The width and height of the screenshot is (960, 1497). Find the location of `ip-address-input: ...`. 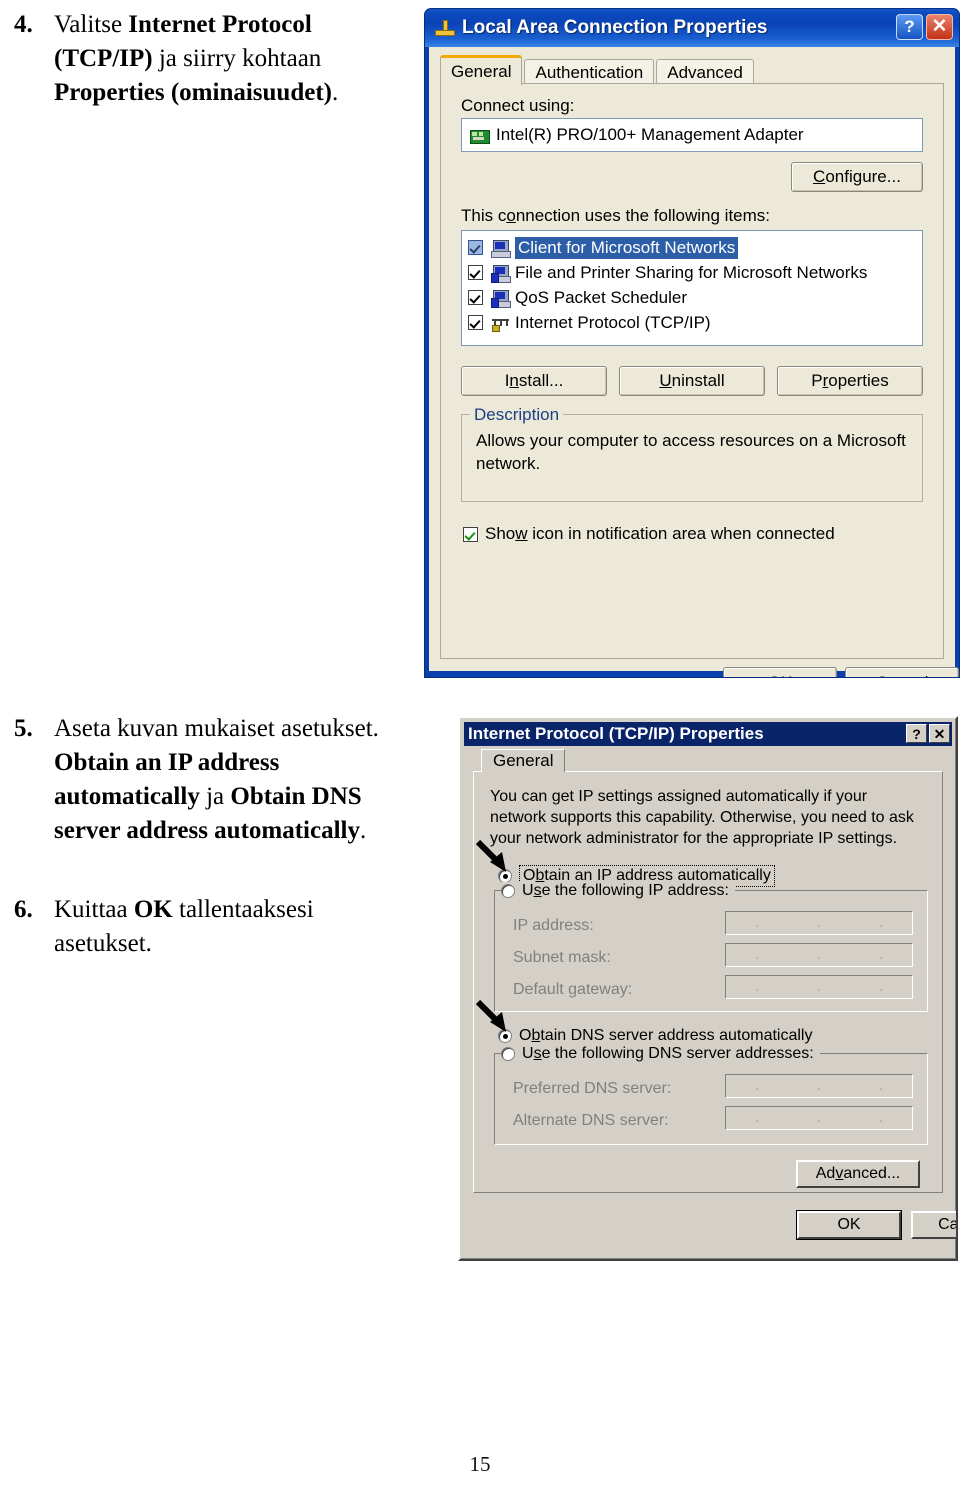

ip-address-input: ... is located at coordinates (819, 923).